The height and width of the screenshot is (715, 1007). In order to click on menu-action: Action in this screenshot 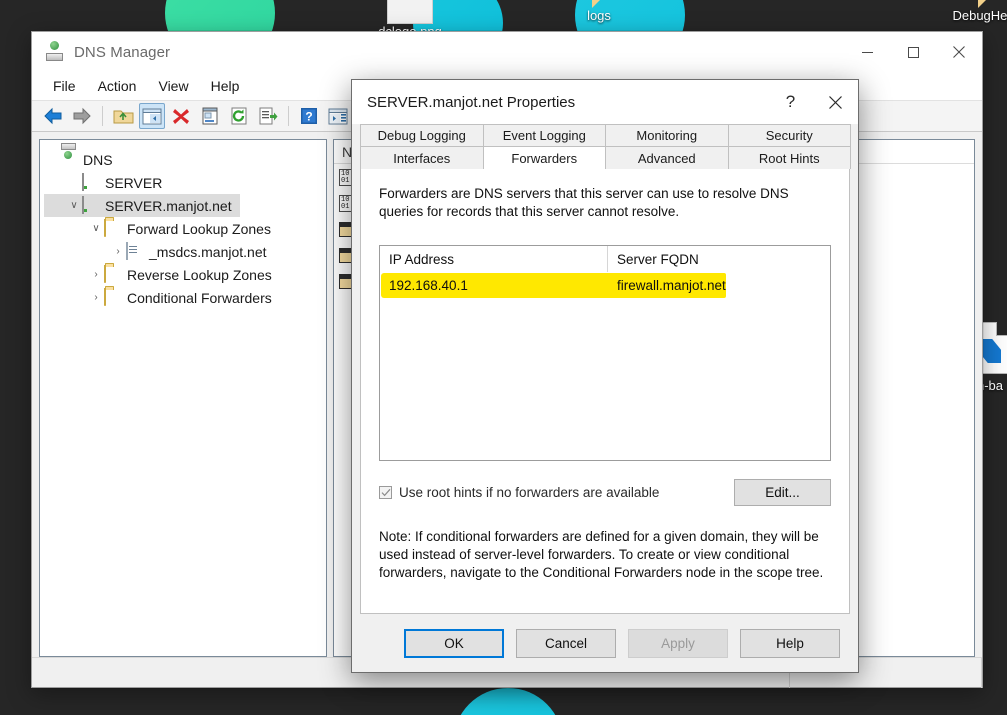, I will do `click(117, 86)`.